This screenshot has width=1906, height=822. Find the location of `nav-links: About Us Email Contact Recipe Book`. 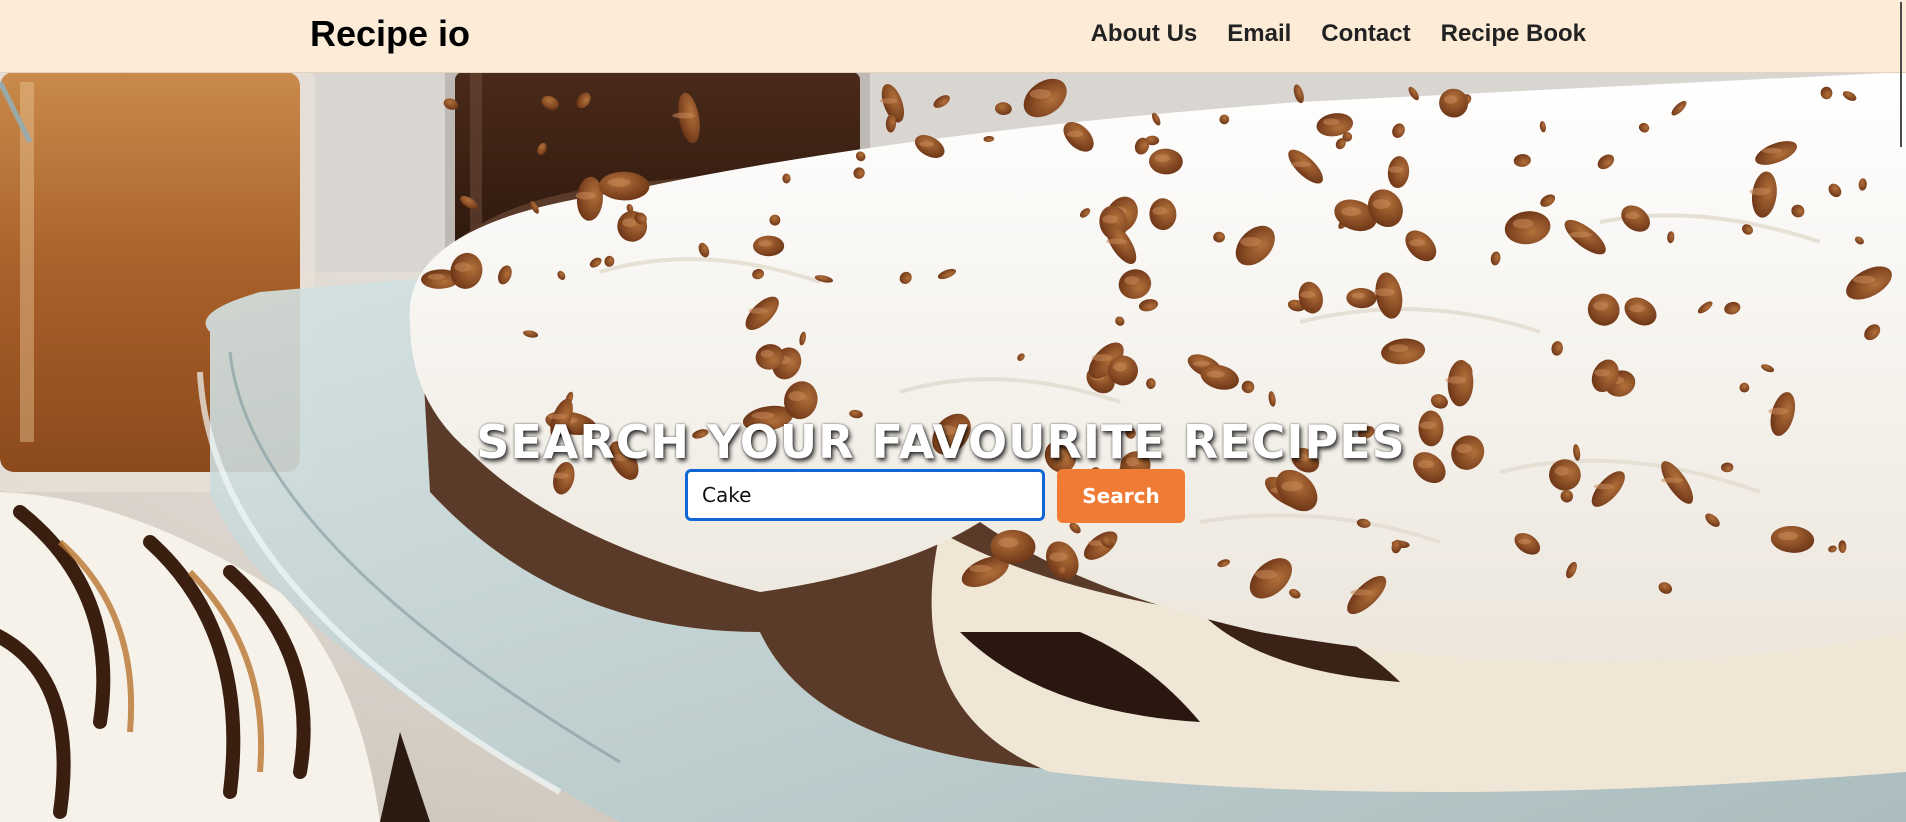

nav-links: About Us Email Contact Recipe Book is located at coordinates (1338, 34).